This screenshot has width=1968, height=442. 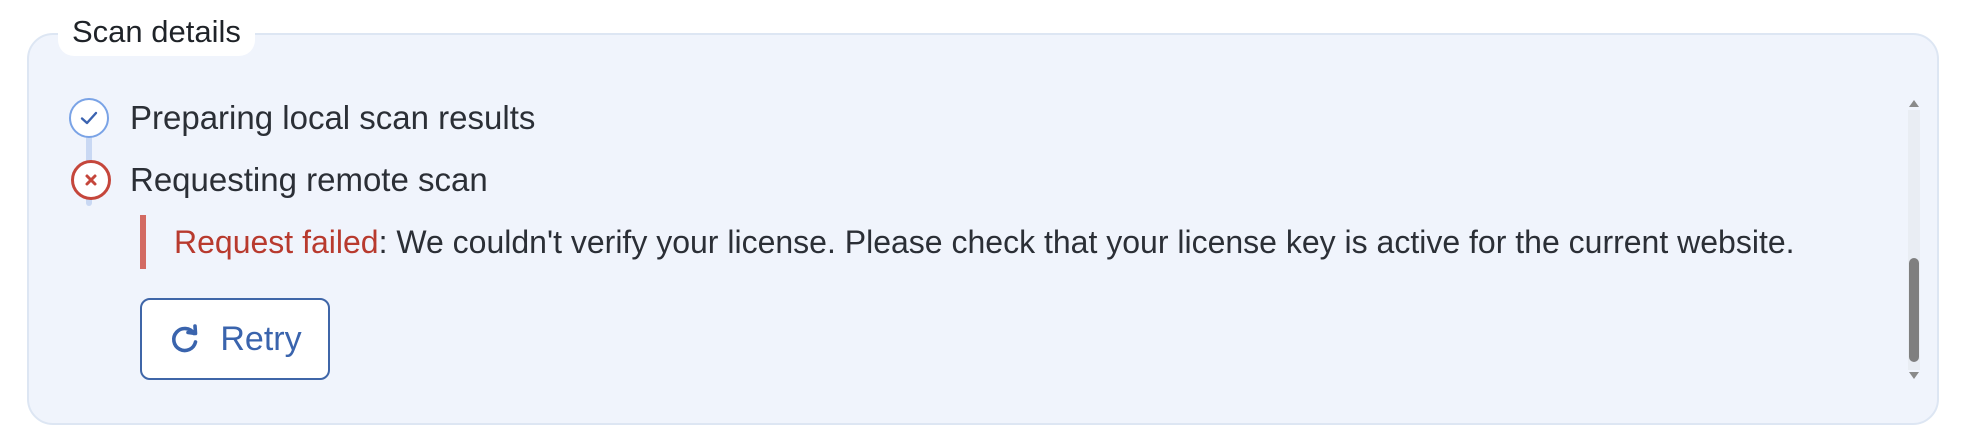 I want to click on step-label-preparing: Preparing local scan results, so click(x=333, y=117).